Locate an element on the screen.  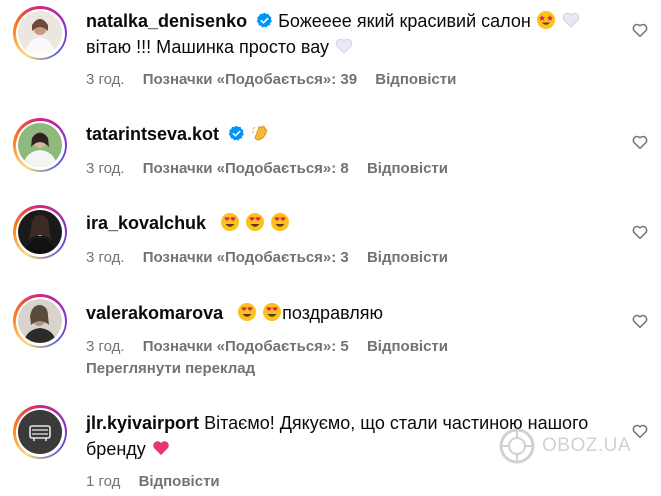
comment-likes: Позначки «Подобається»: 39 is located at coordinates (250, 79).